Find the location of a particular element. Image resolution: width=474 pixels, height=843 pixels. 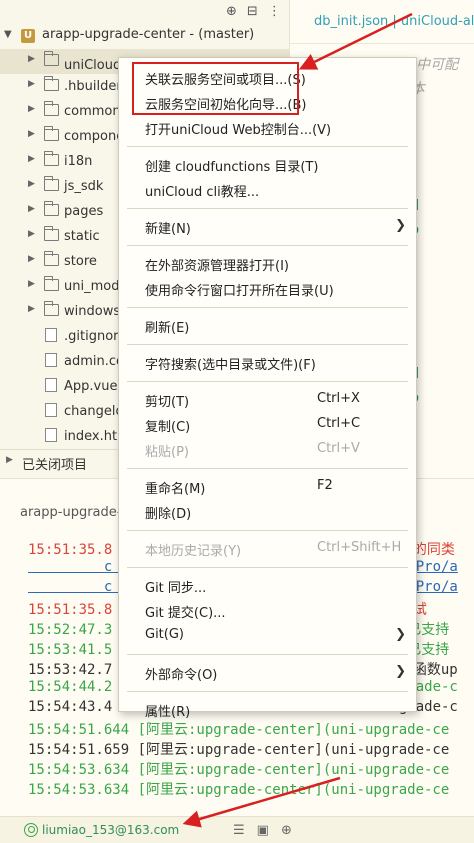

menu-item: 创建 cloudfunctions 目录(T) is located at coordinates (267, 165).